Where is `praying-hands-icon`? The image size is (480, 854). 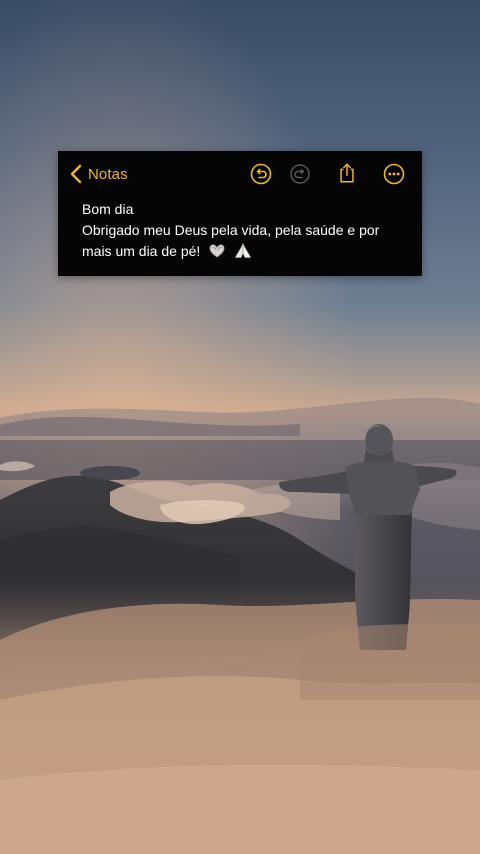
praying-hands-icon is located at coordinates (243, 250).